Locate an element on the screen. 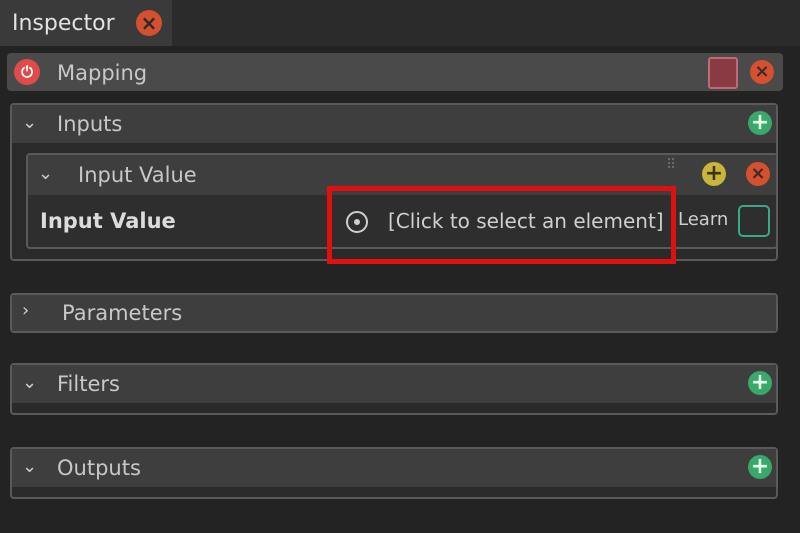  field-label: Input Value is located at coordinates (108, 221).